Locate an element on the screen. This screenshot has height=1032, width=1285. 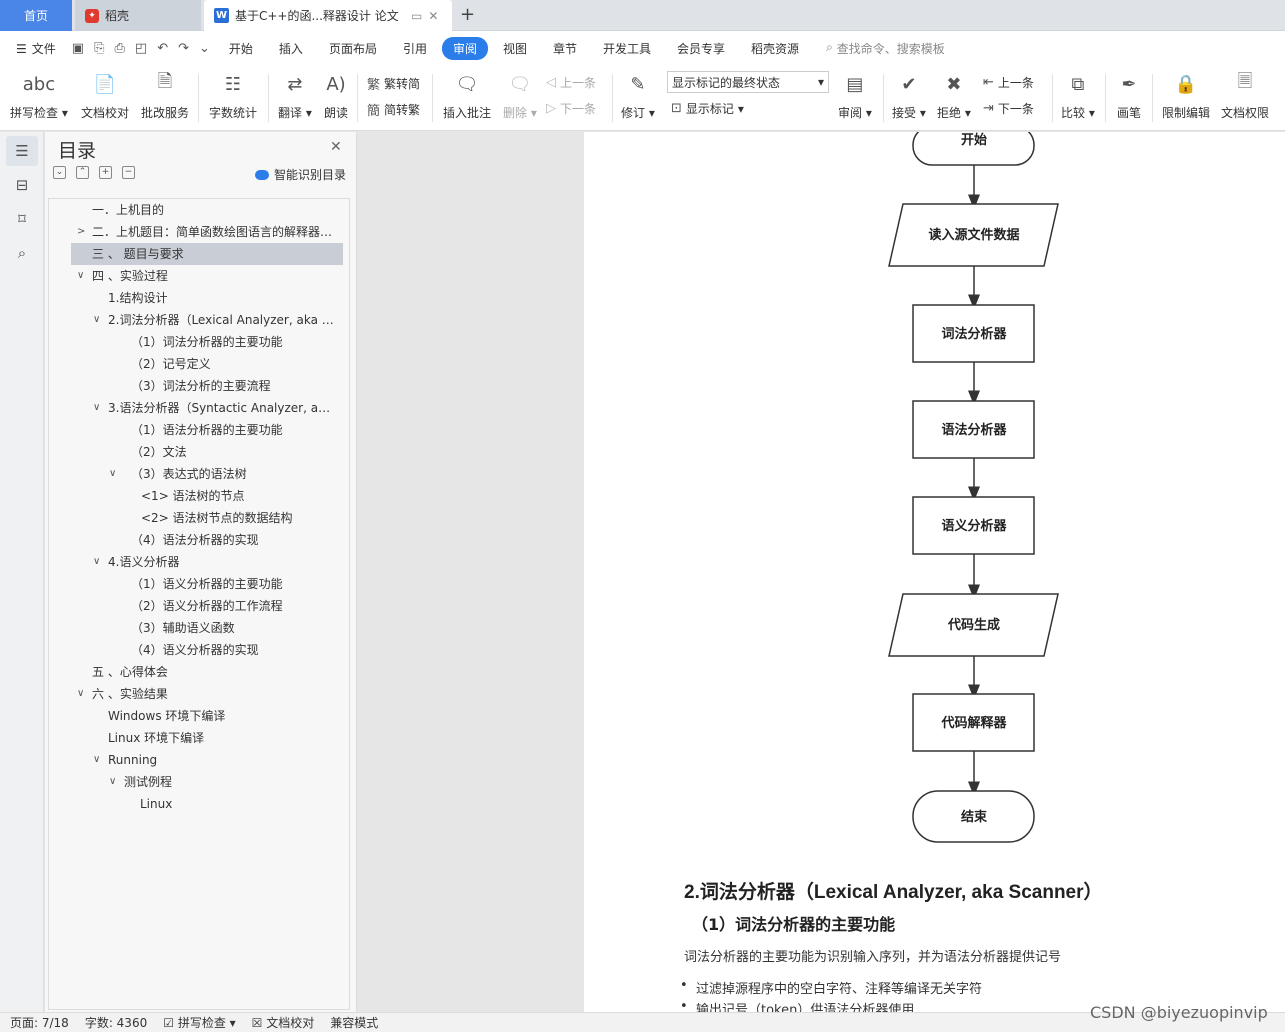
review-pane-button: ▤ 审阅 ▾ is located at coordinates (855, 95).